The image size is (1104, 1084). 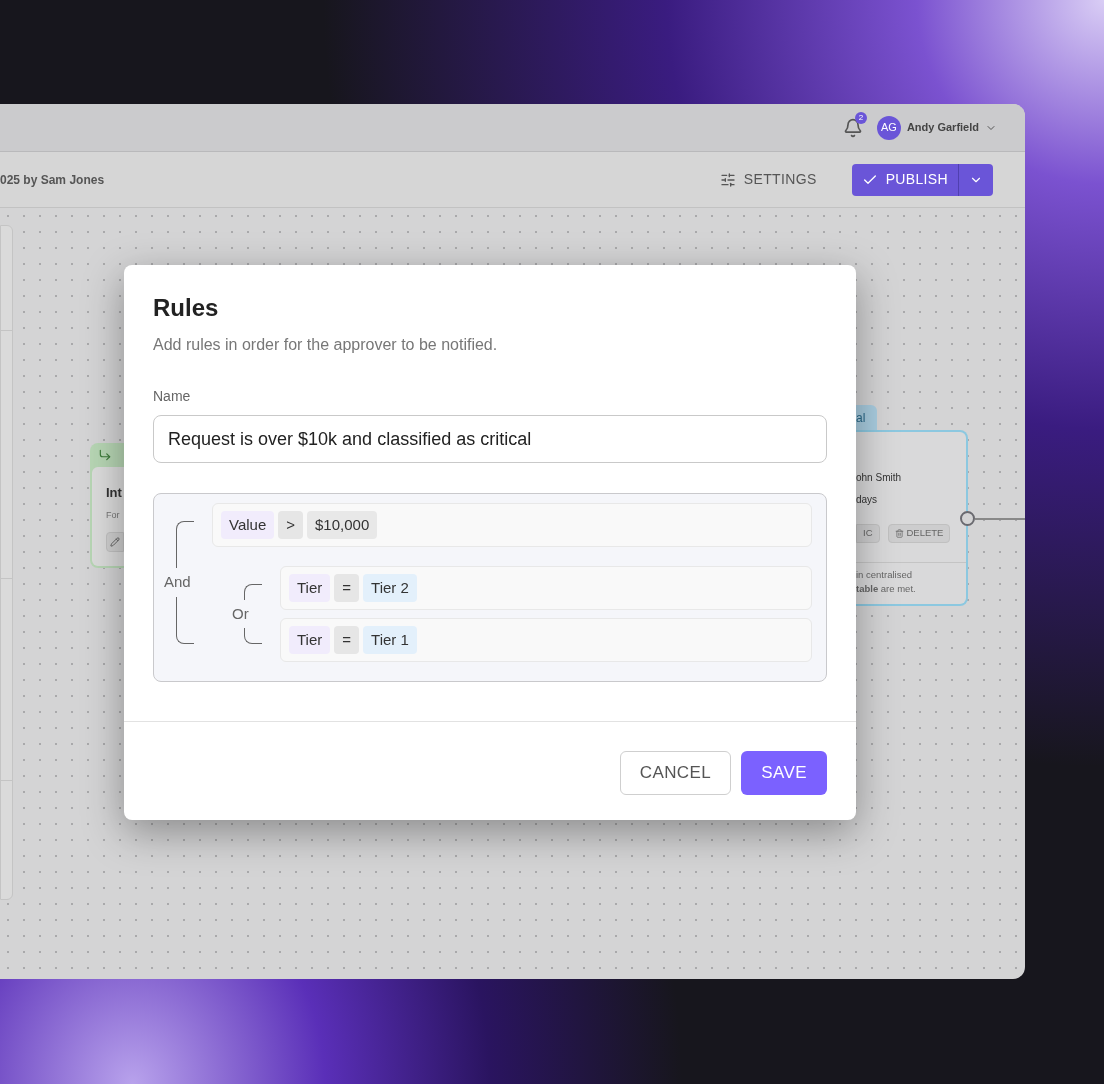 What do you see at coordinates (186, 308) in the screenshot?
I see `dialog-title: Rules` at bounding box center [186, 308].